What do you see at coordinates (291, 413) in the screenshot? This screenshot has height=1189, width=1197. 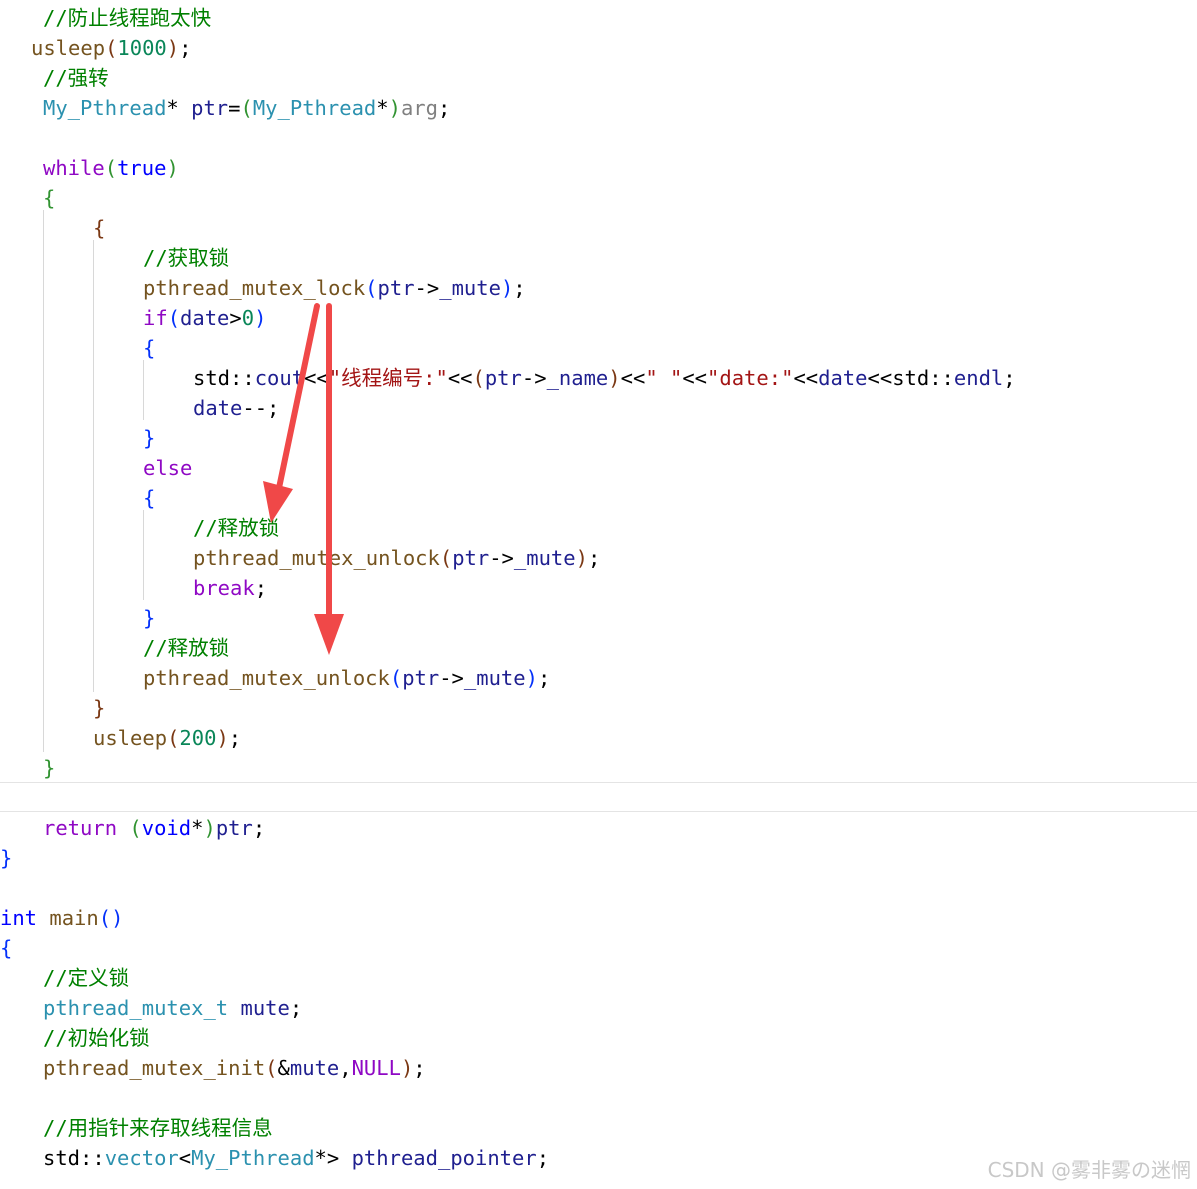 I see `red-arrow-to-else-unlock` at bounding box center [291, 413].